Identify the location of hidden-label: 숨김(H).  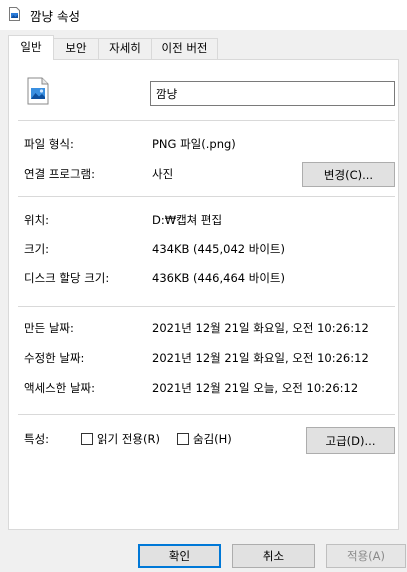
(212, 439).